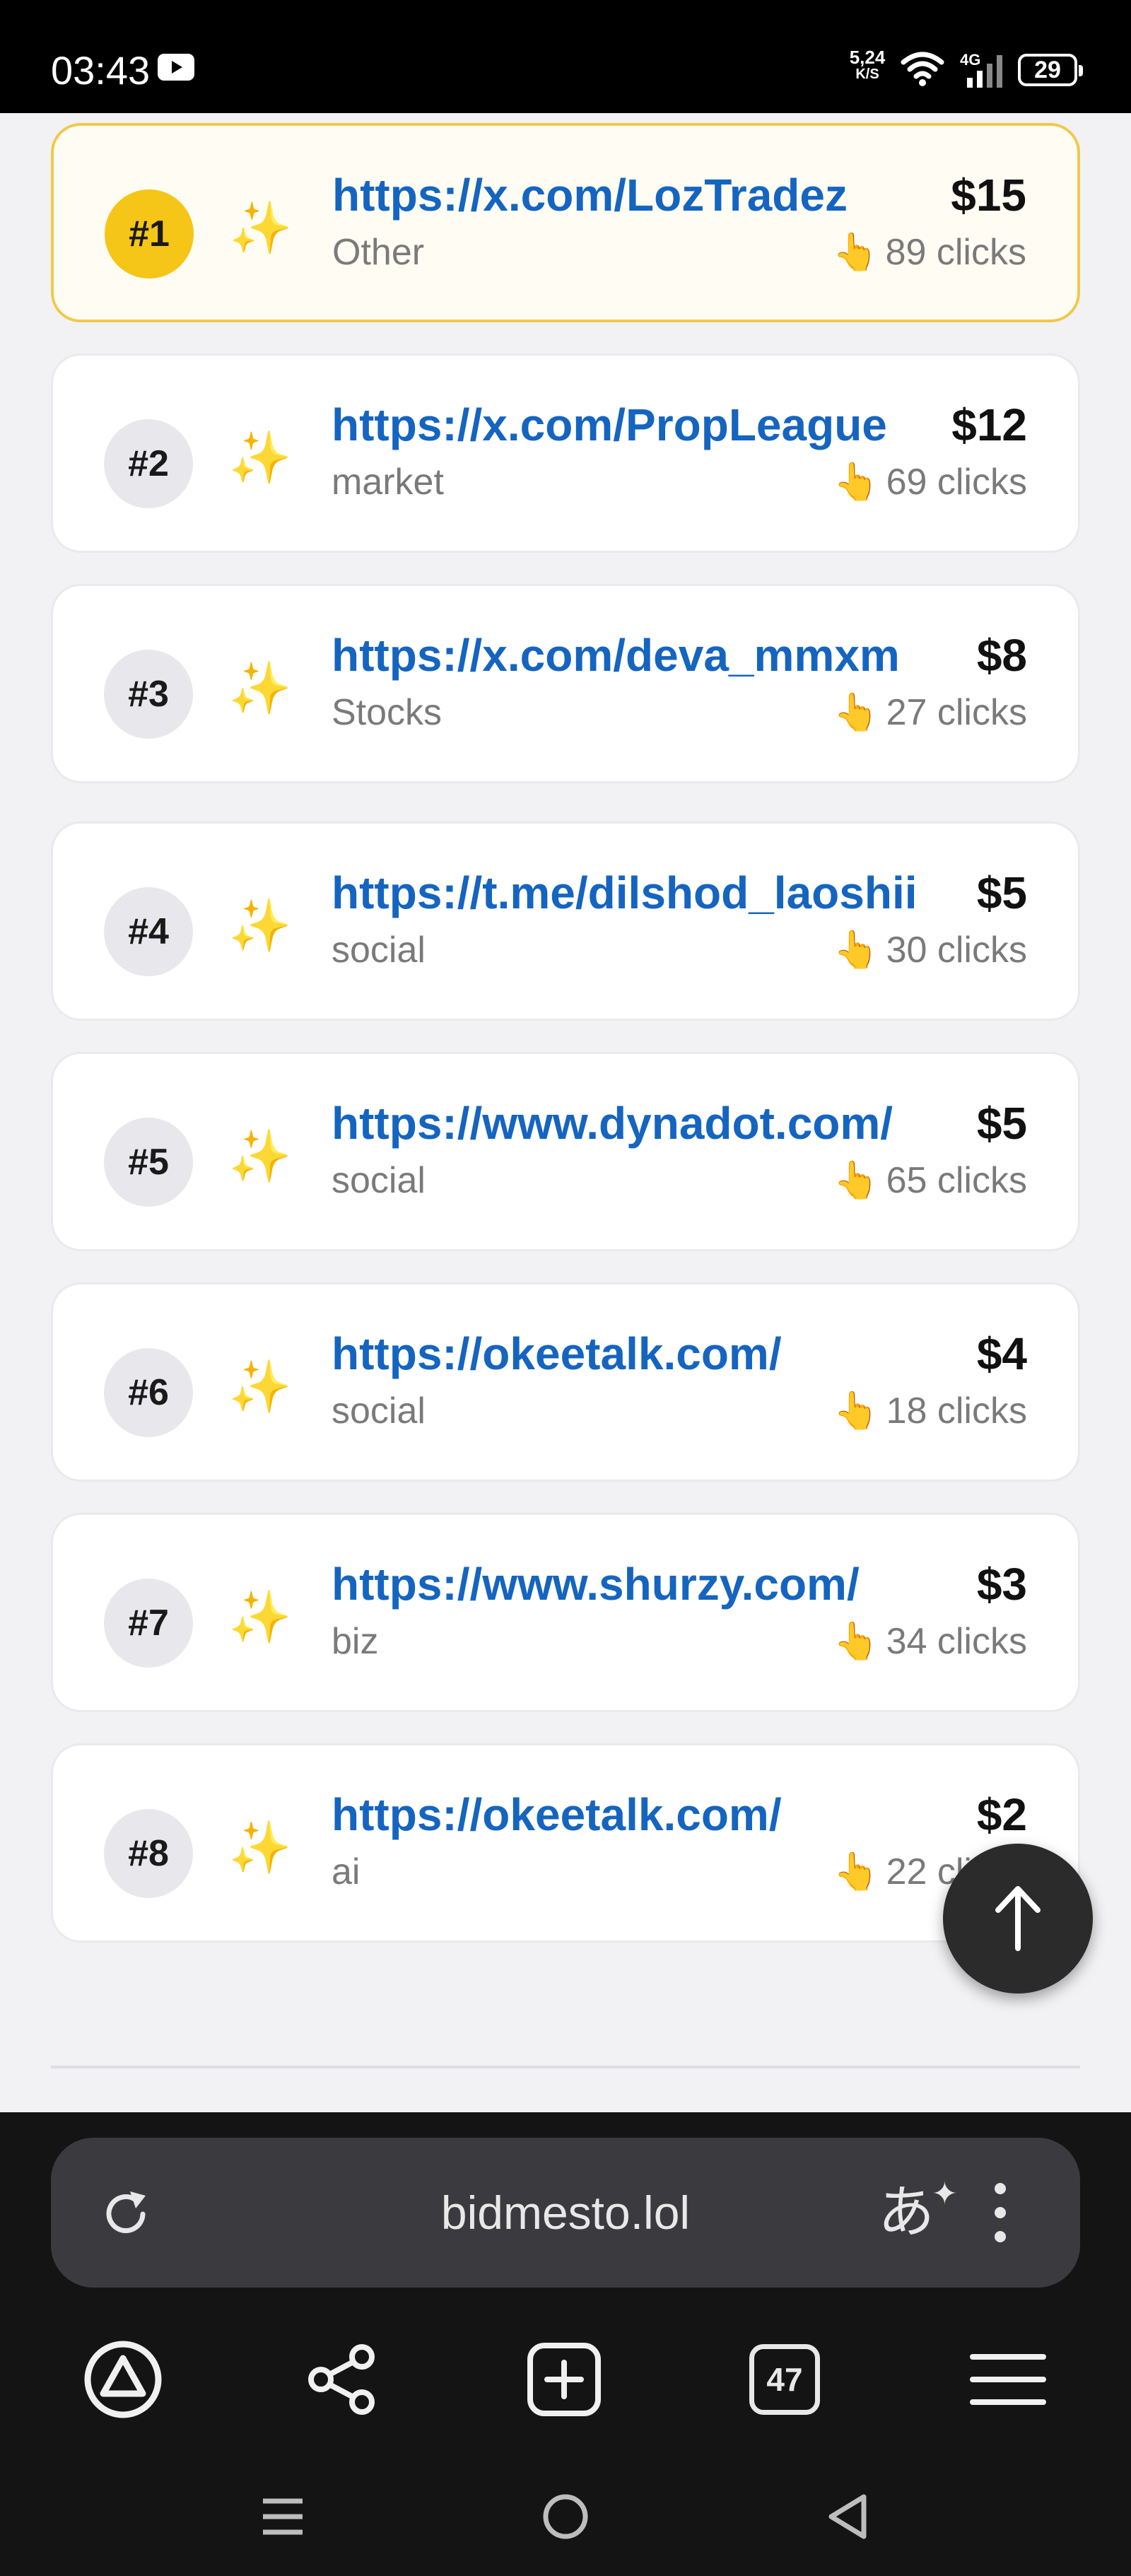  I want to click on listing-link: https://x.com/PropLeague, so click(609, 425).